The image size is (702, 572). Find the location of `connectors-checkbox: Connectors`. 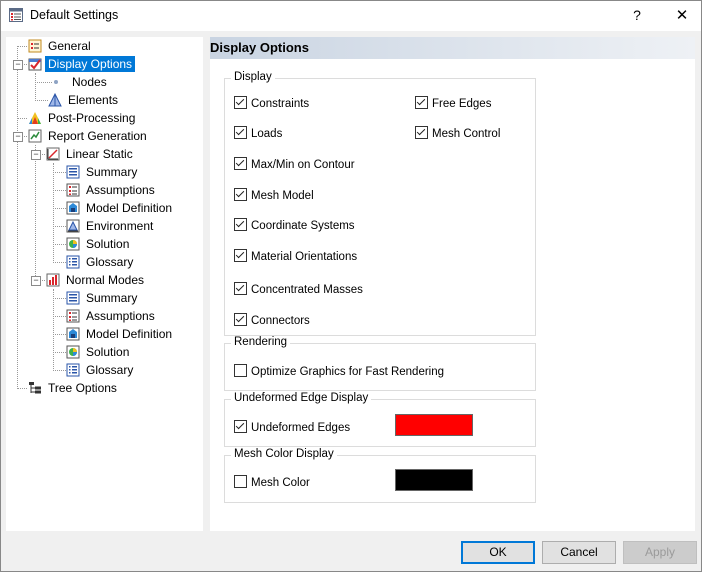

connectors-checkbox: Connectors is located at coordinates (272, 320).